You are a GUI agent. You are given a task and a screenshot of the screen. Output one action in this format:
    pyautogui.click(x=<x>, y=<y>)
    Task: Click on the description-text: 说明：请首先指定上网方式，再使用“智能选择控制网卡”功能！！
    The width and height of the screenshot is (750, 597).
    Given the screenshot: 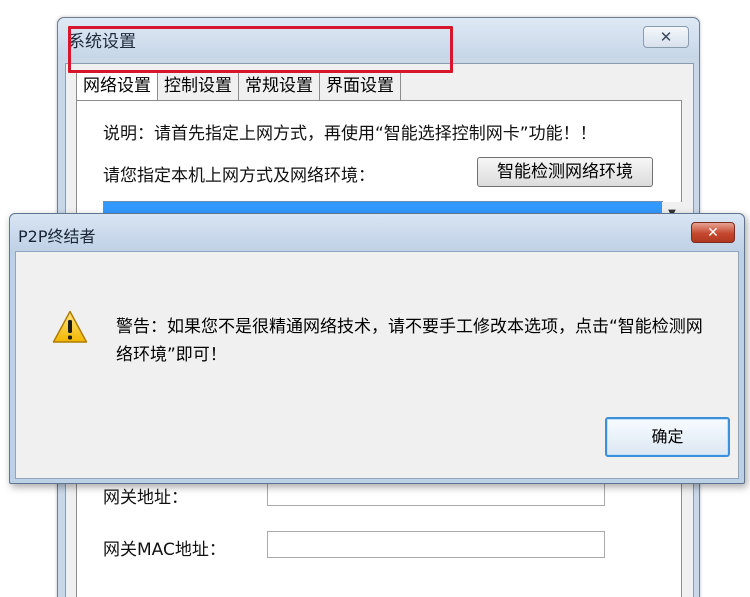 What is the action you would take?
    pyautogui.click(x=350, y=134)
    